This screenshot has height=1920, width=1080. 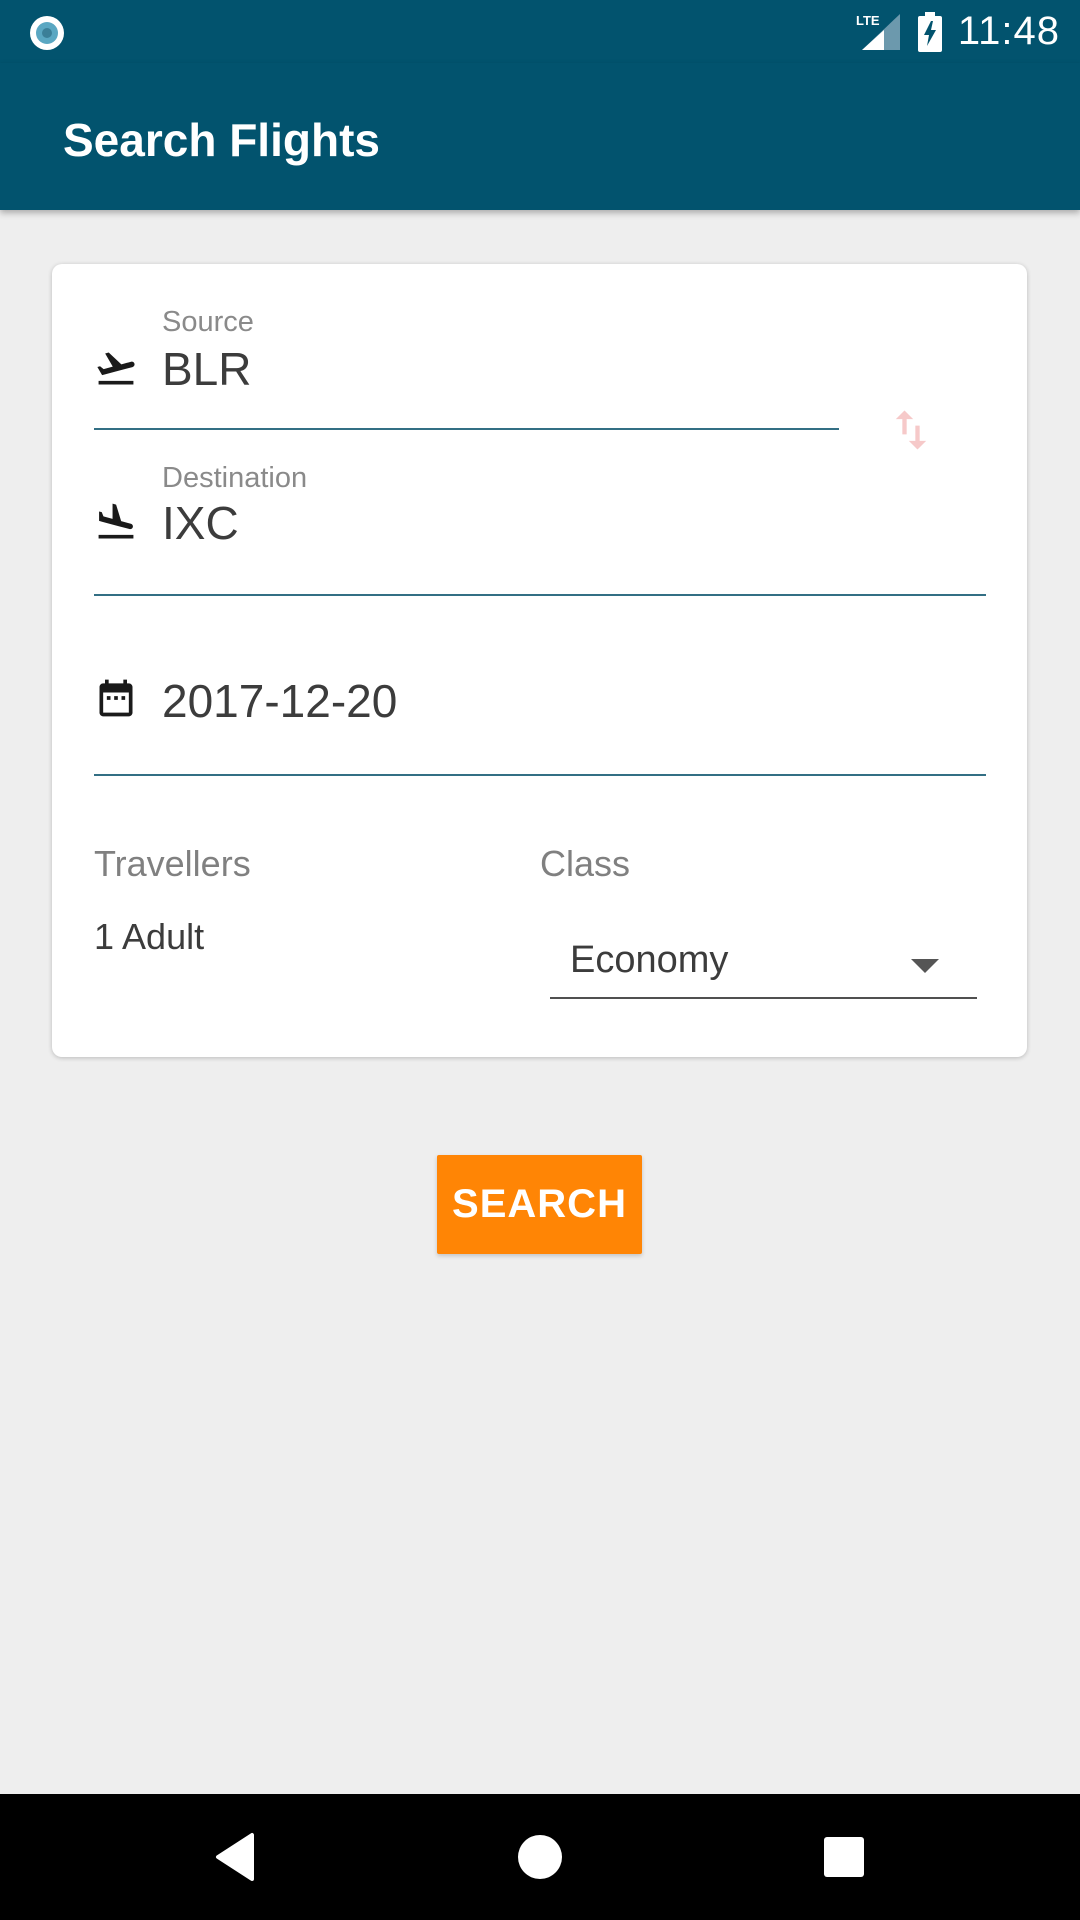 What do you see at coordinates (200, 523) in the screenshot?
I see `destination-value: IXC` at bounding box center [200, 523].